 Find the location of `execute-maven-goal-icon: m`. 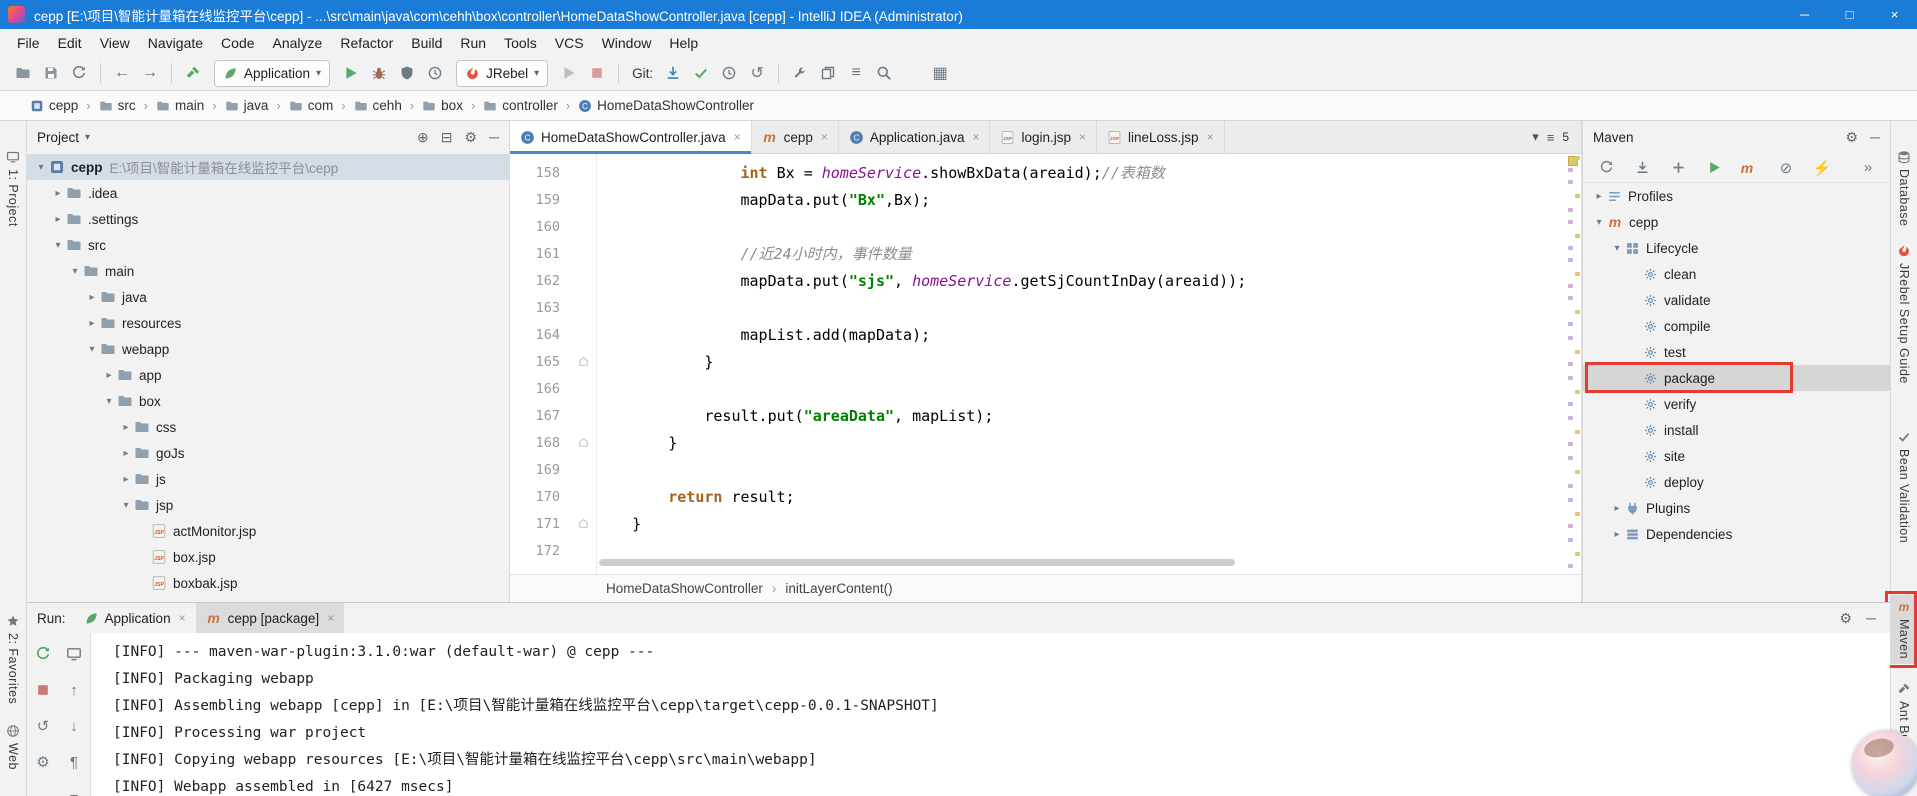

execute-maven-goal-icon: m is located at coordinates (1750, 168).